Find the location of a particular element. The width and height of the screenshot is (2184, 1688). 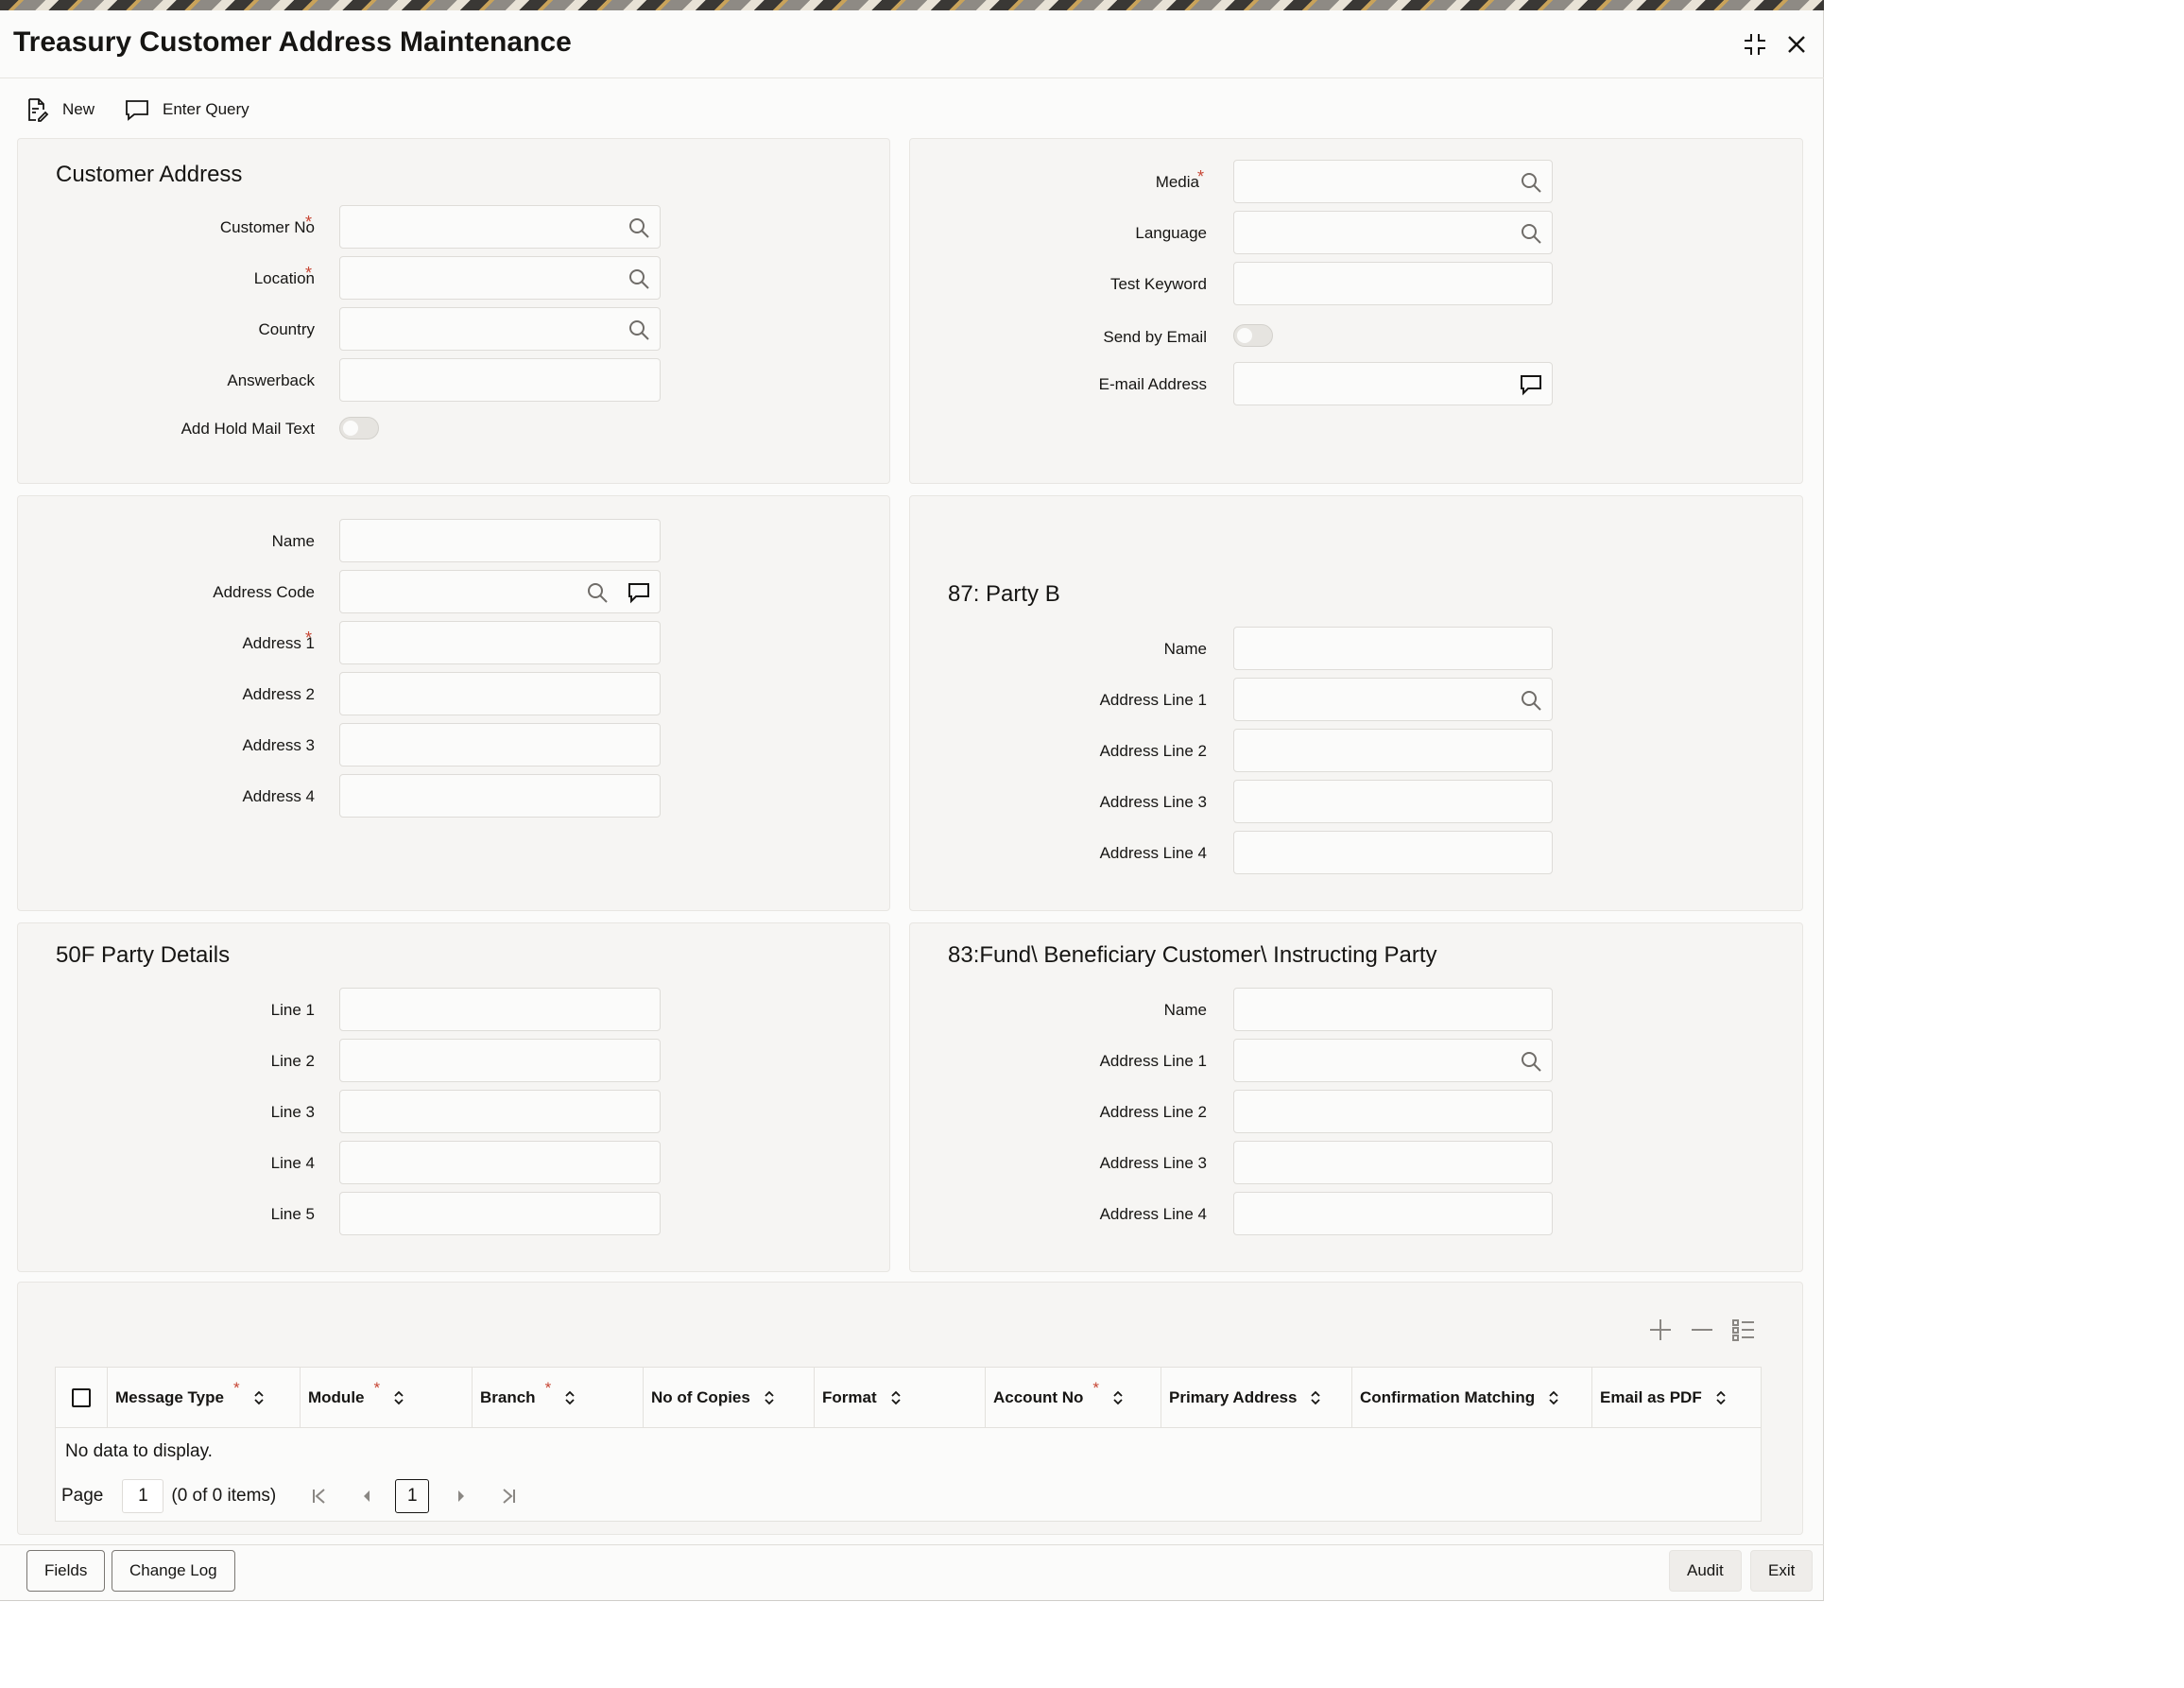

party-b-line4-input is located at coordinates (1393, 852).